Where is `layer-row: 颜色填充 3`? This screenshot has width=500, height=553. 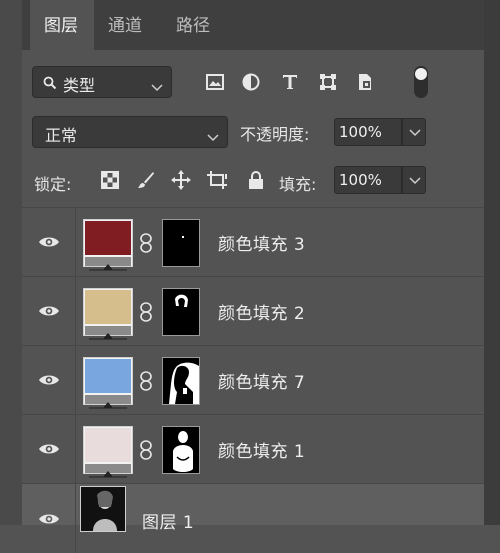 layer-row: 颜色填充 3 is located at coordinates (253, 242).